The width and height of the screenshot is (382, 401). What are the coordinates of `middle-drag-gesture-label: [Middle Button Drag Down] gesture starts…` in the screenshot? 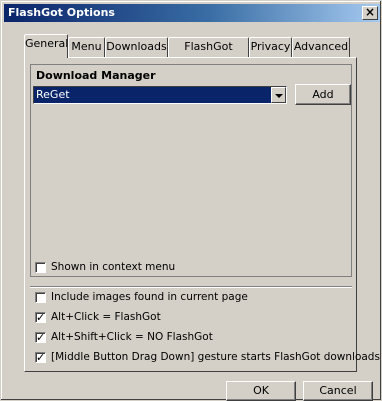 It's located at (215, 357).